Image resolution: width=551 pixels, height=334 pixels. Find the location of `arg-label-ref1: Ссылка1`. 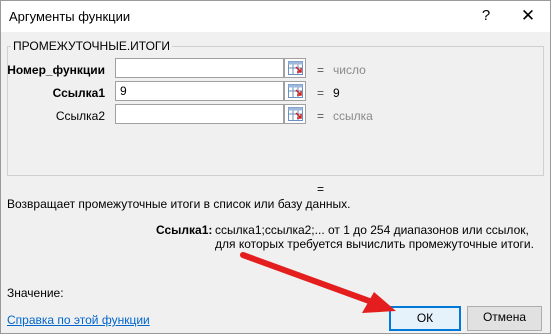

arg-label-ref1: Ссылка1 is located at coordinates (78, 93).